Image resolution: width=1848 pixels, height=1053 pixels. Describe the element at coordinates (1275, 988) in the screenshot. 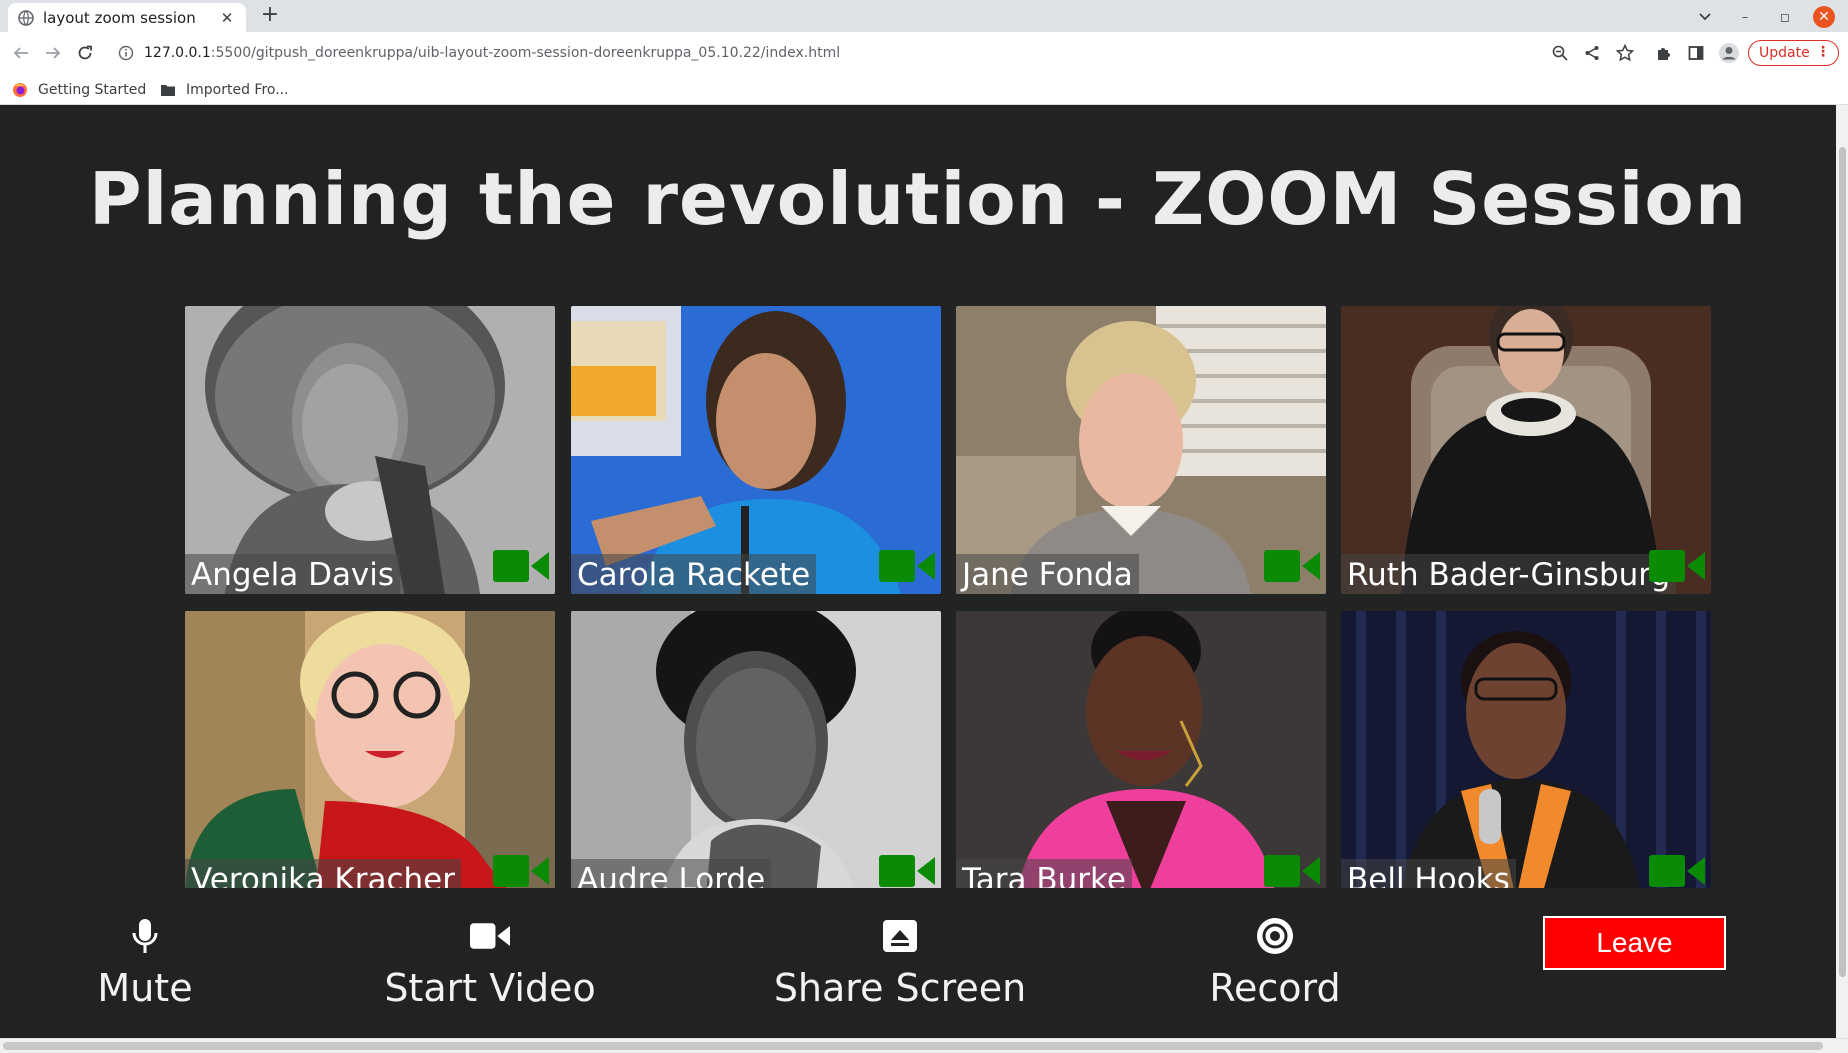

I see `record-label: Record` at that location.